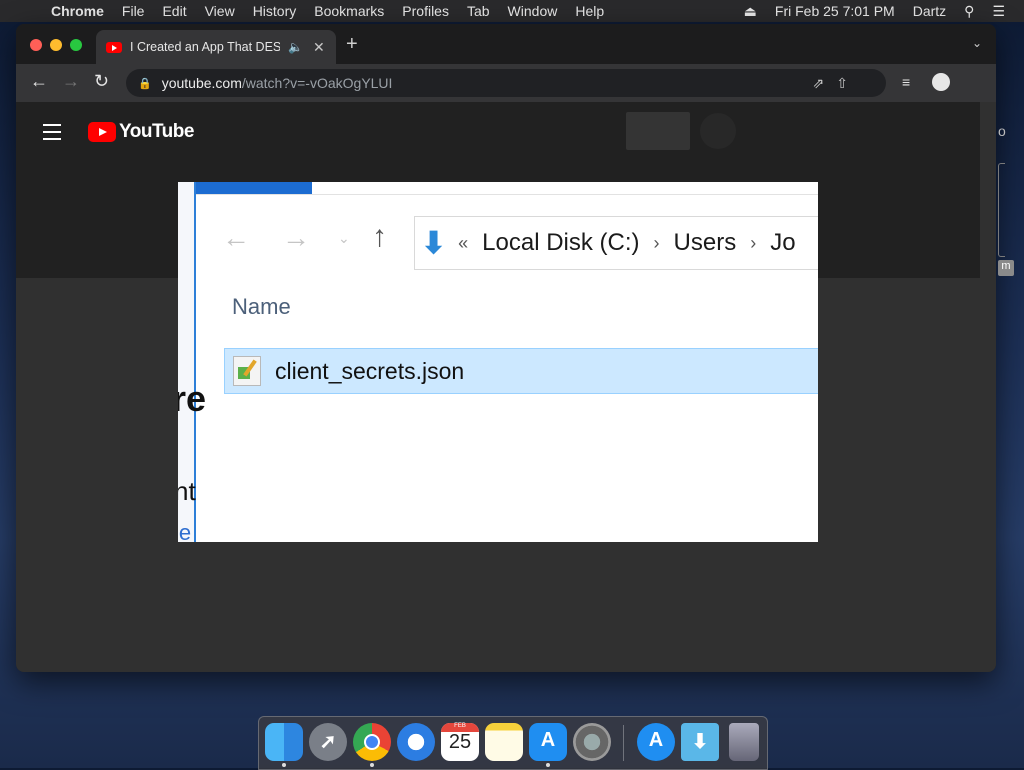  What do you see at coordinates (1011, 198) in the screenshot?
I see `background-window-edge: o m` at bounding box center [1011, 198].